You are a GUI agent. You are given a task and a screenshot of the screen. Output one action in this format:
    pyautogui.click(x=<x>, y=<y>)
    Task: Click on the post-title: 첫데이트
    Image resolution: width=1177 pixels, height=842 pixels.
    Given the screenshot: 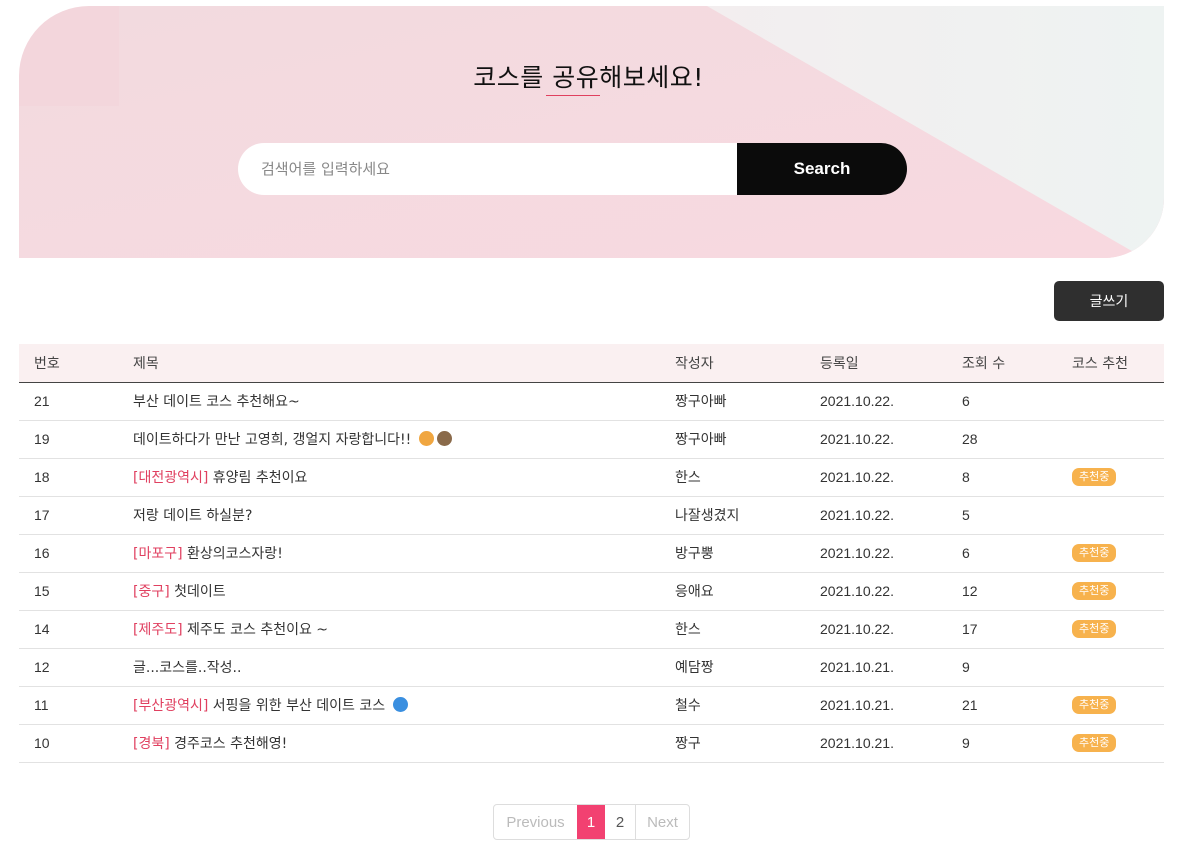 What is the action you would take?
    pyautogui.click(x=197, y=592)
    